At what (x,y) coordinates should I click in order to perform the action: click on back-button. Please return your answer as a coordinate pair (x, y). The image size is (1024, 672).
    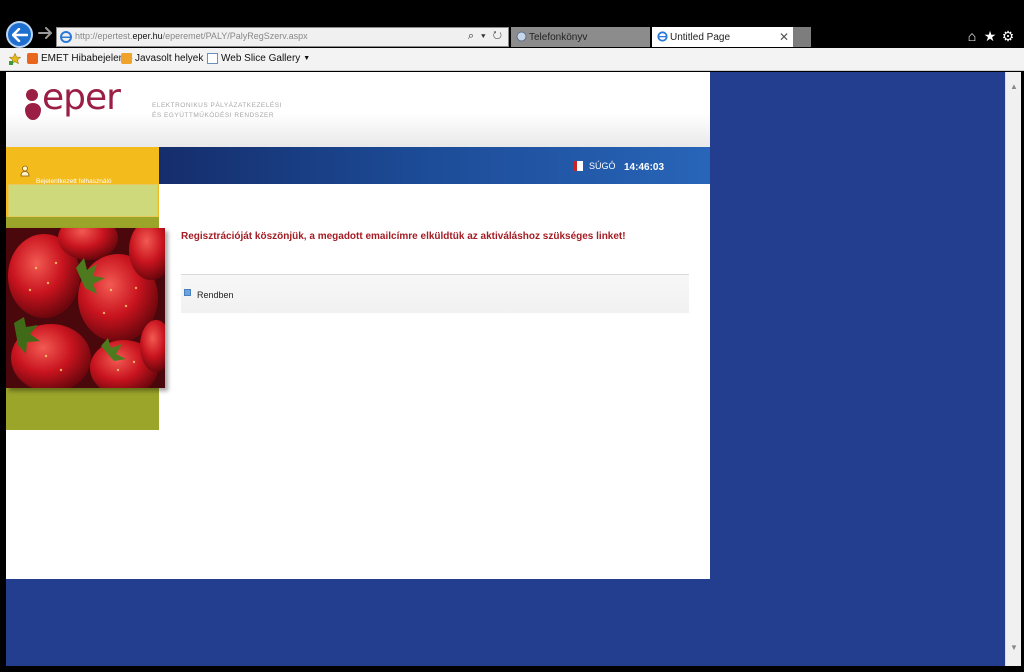
    Looking at the image, I should click on (19, 34).